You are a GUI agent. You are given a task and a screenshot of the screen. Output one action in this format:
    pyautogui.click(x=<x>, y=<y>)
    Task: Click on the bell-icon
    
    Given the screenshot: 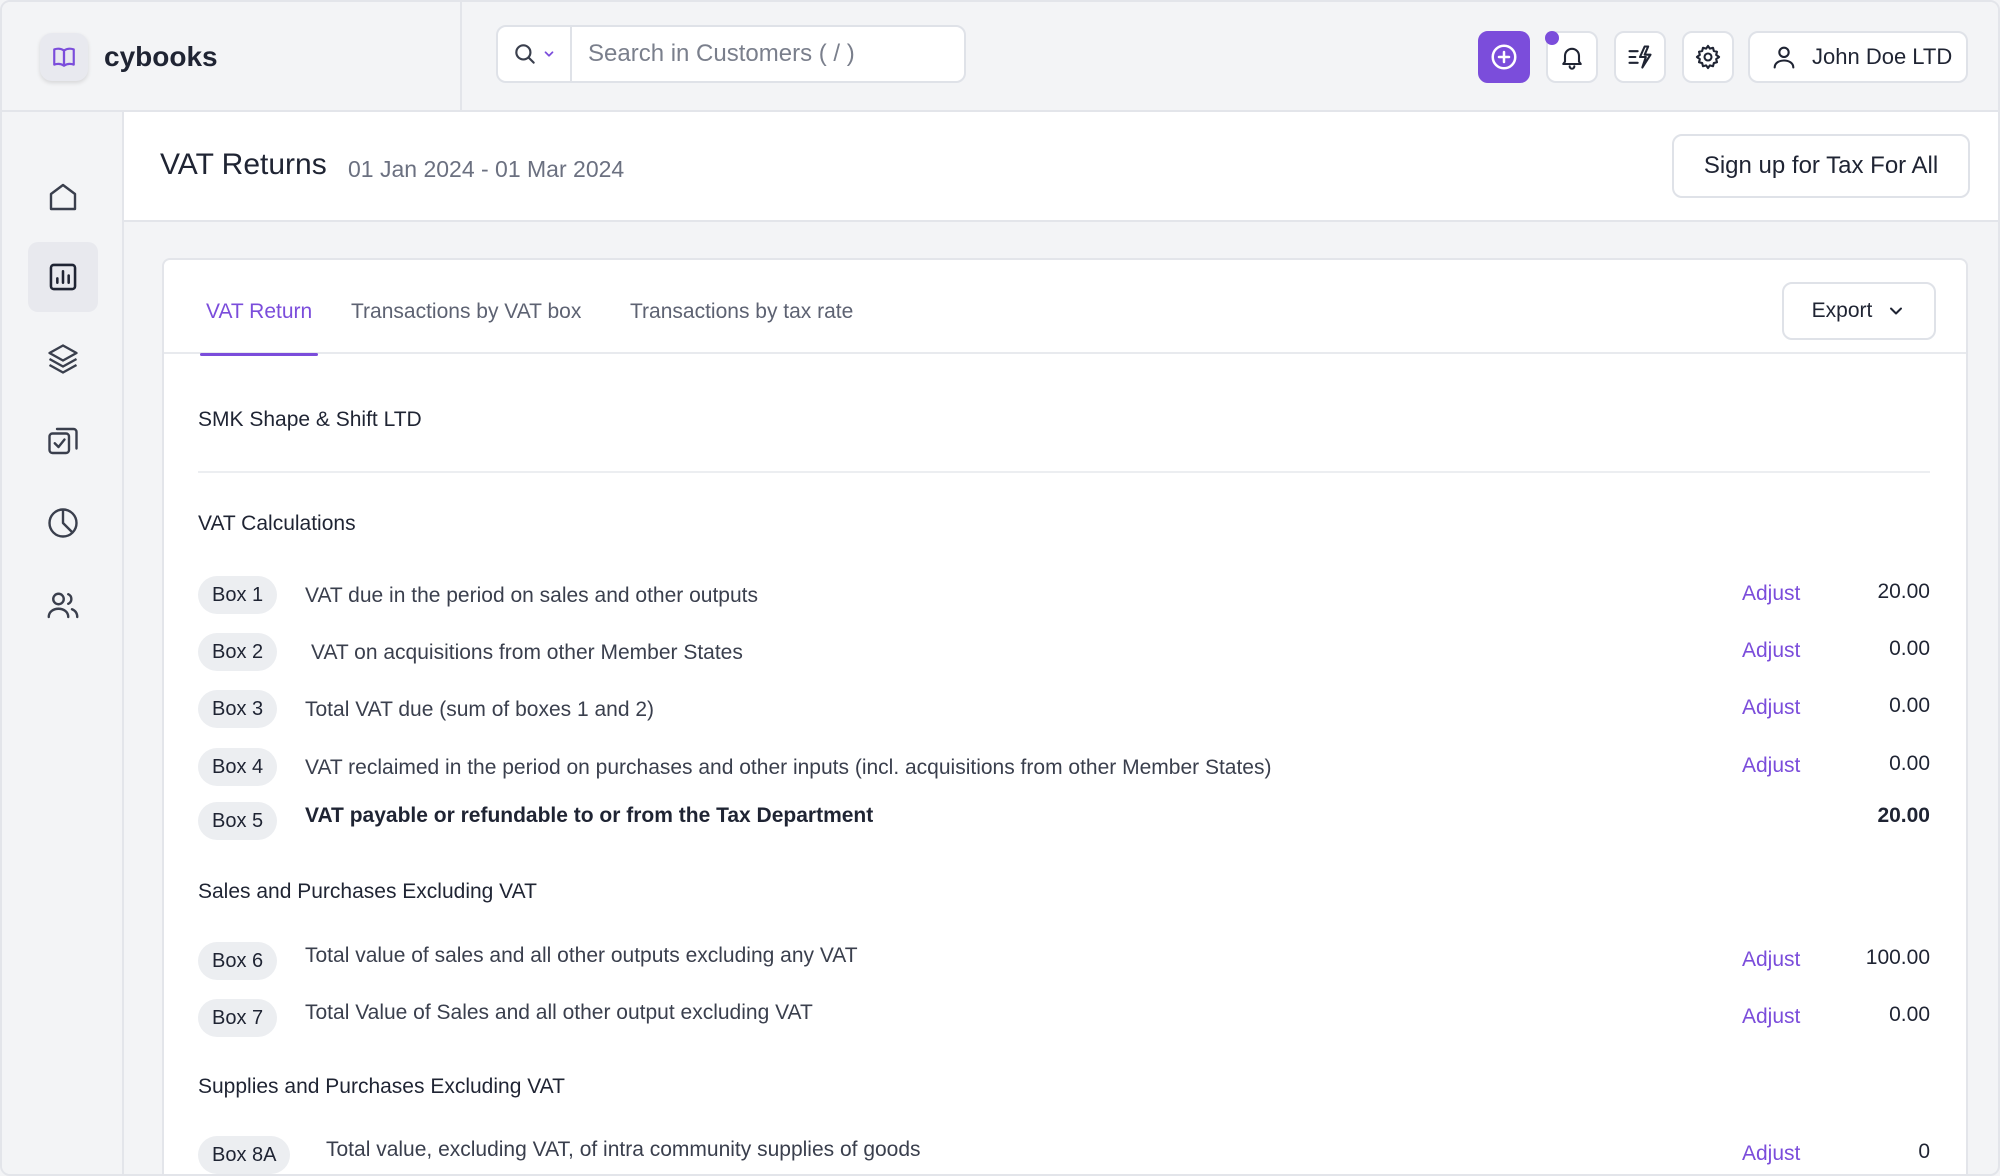 What is the action you would take?
    pyautogui.click(x=1572, y=58)
    